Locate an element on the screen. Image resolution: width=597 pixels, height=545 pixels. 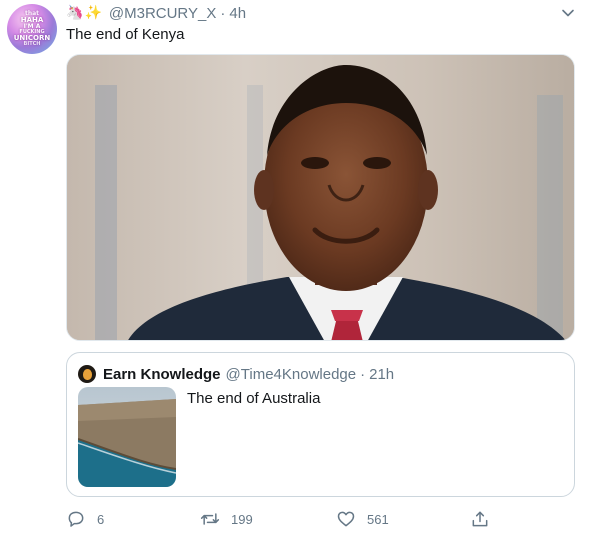
reply-button: 6 is located at coordinates (85, 519).